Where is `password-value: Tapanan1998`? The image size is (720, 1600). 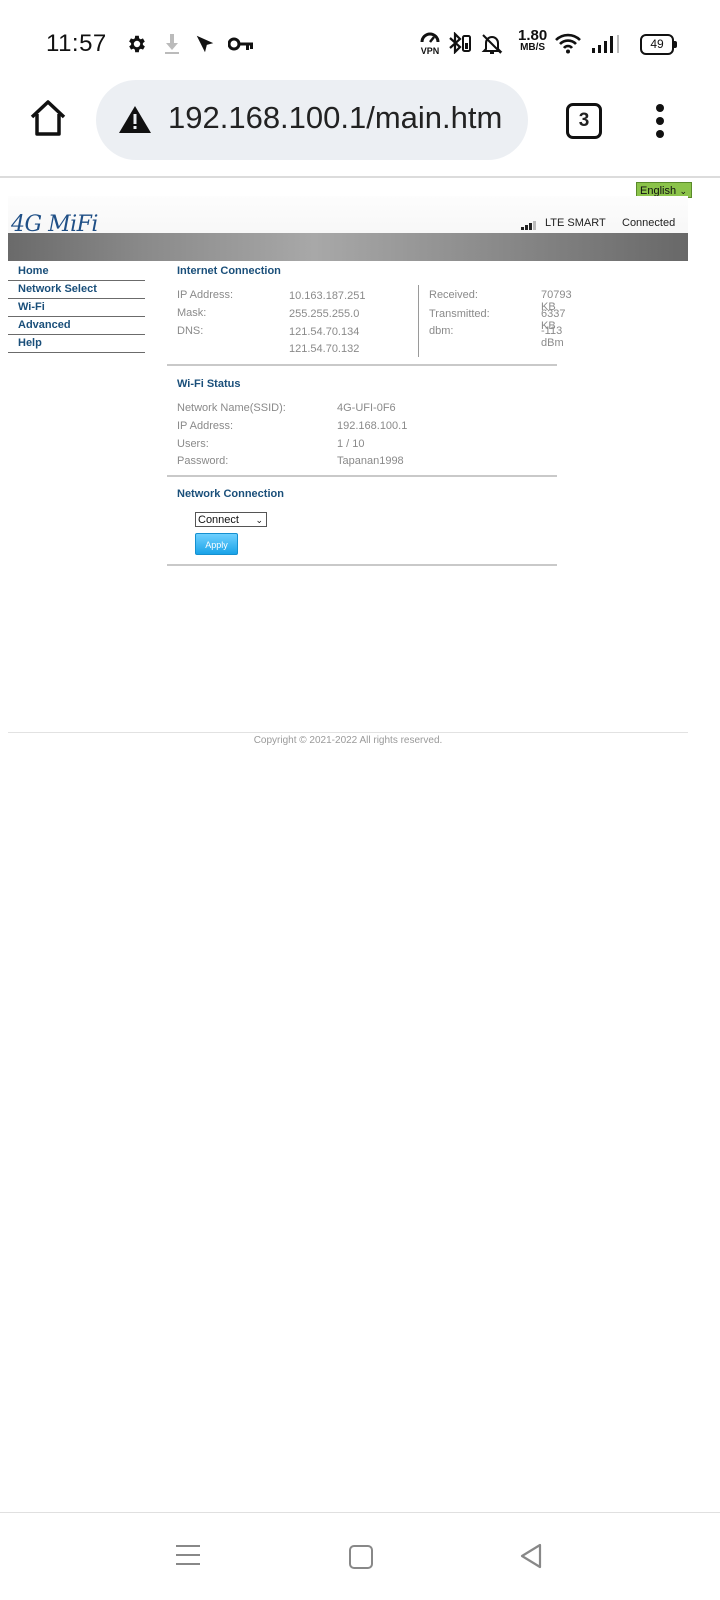
password-value: Tapanan1998 is located at coordinates (370, 461).